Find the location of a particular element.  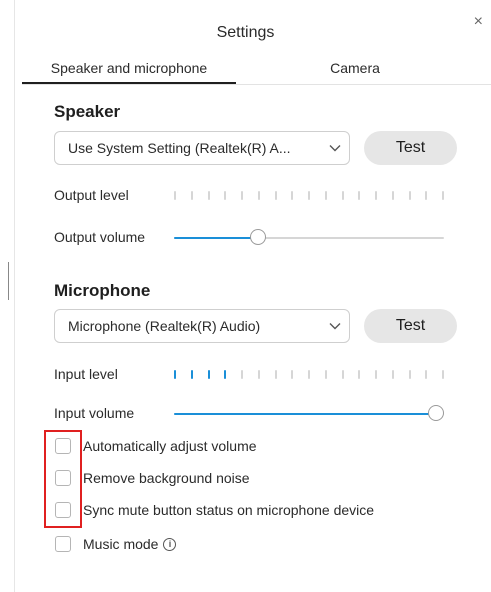

output-level-meter is located at coordinates (309, 195).